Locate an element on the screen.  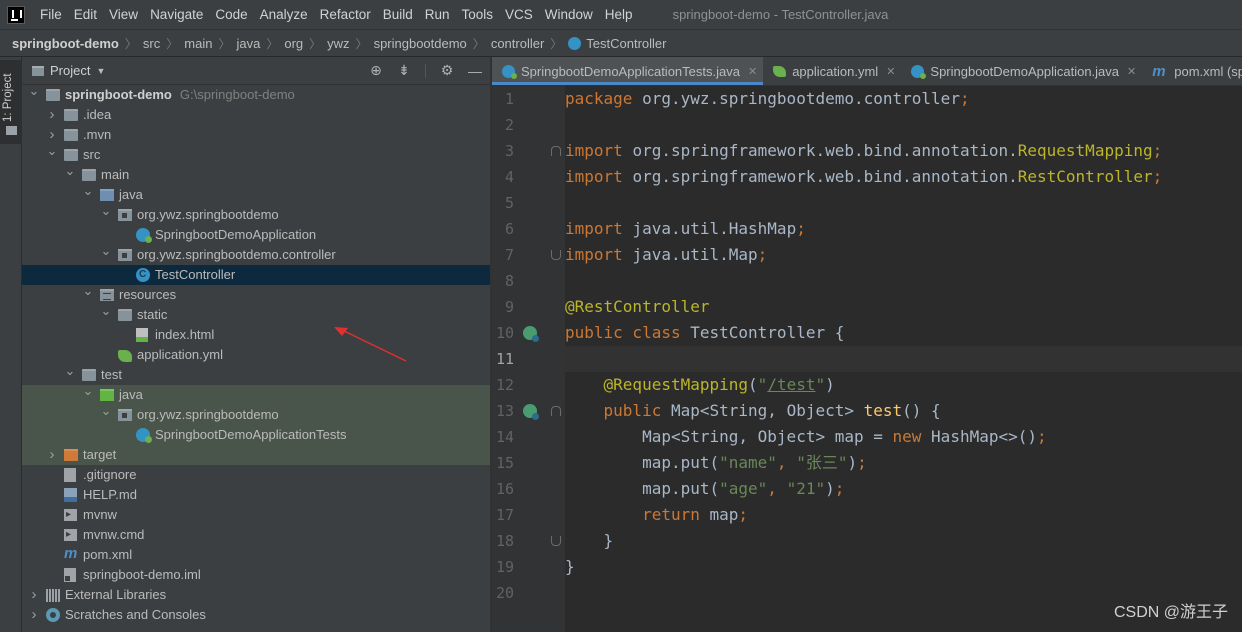
editor-tab: application.yml ✕ is located at coordinates (832, 71).